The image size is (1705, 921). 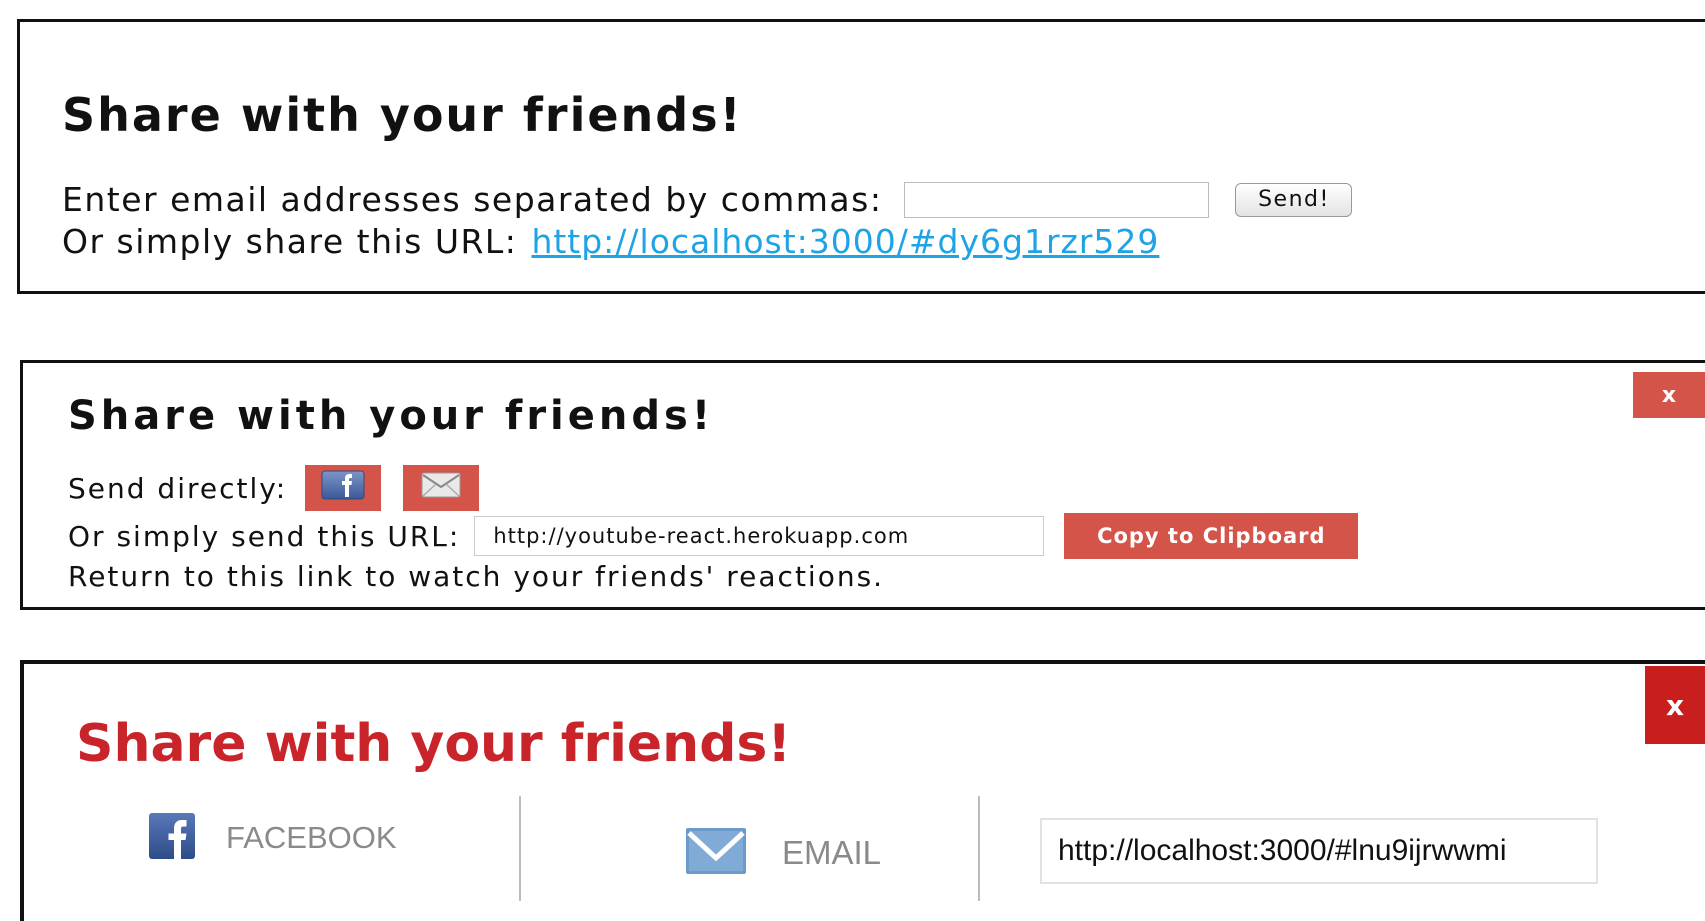 I want to click on share-url-input: http://youtube-react.herokuapp.com, so click(x=759, y=536).